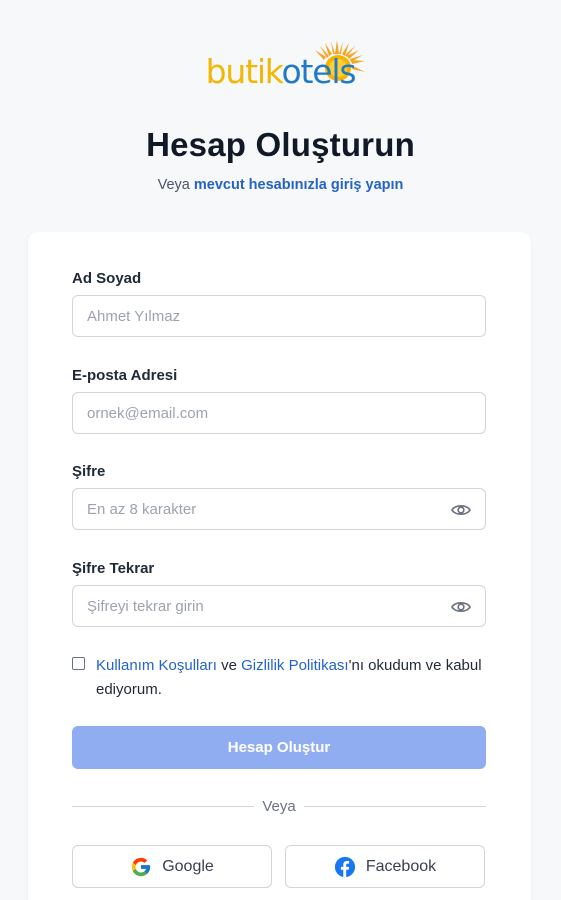 This screenshot has width=561, height=900. I want to click on login-prompt: Veya mevcut hesabınızla giriş yapın, so click(280, 185).